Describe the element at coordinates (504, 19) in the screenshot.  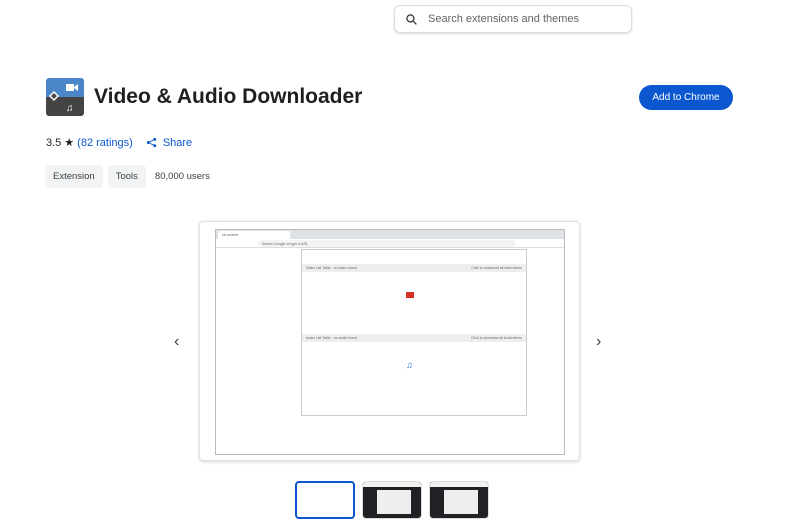
I see `search-placeholder: Search extensions and themes` at that location.